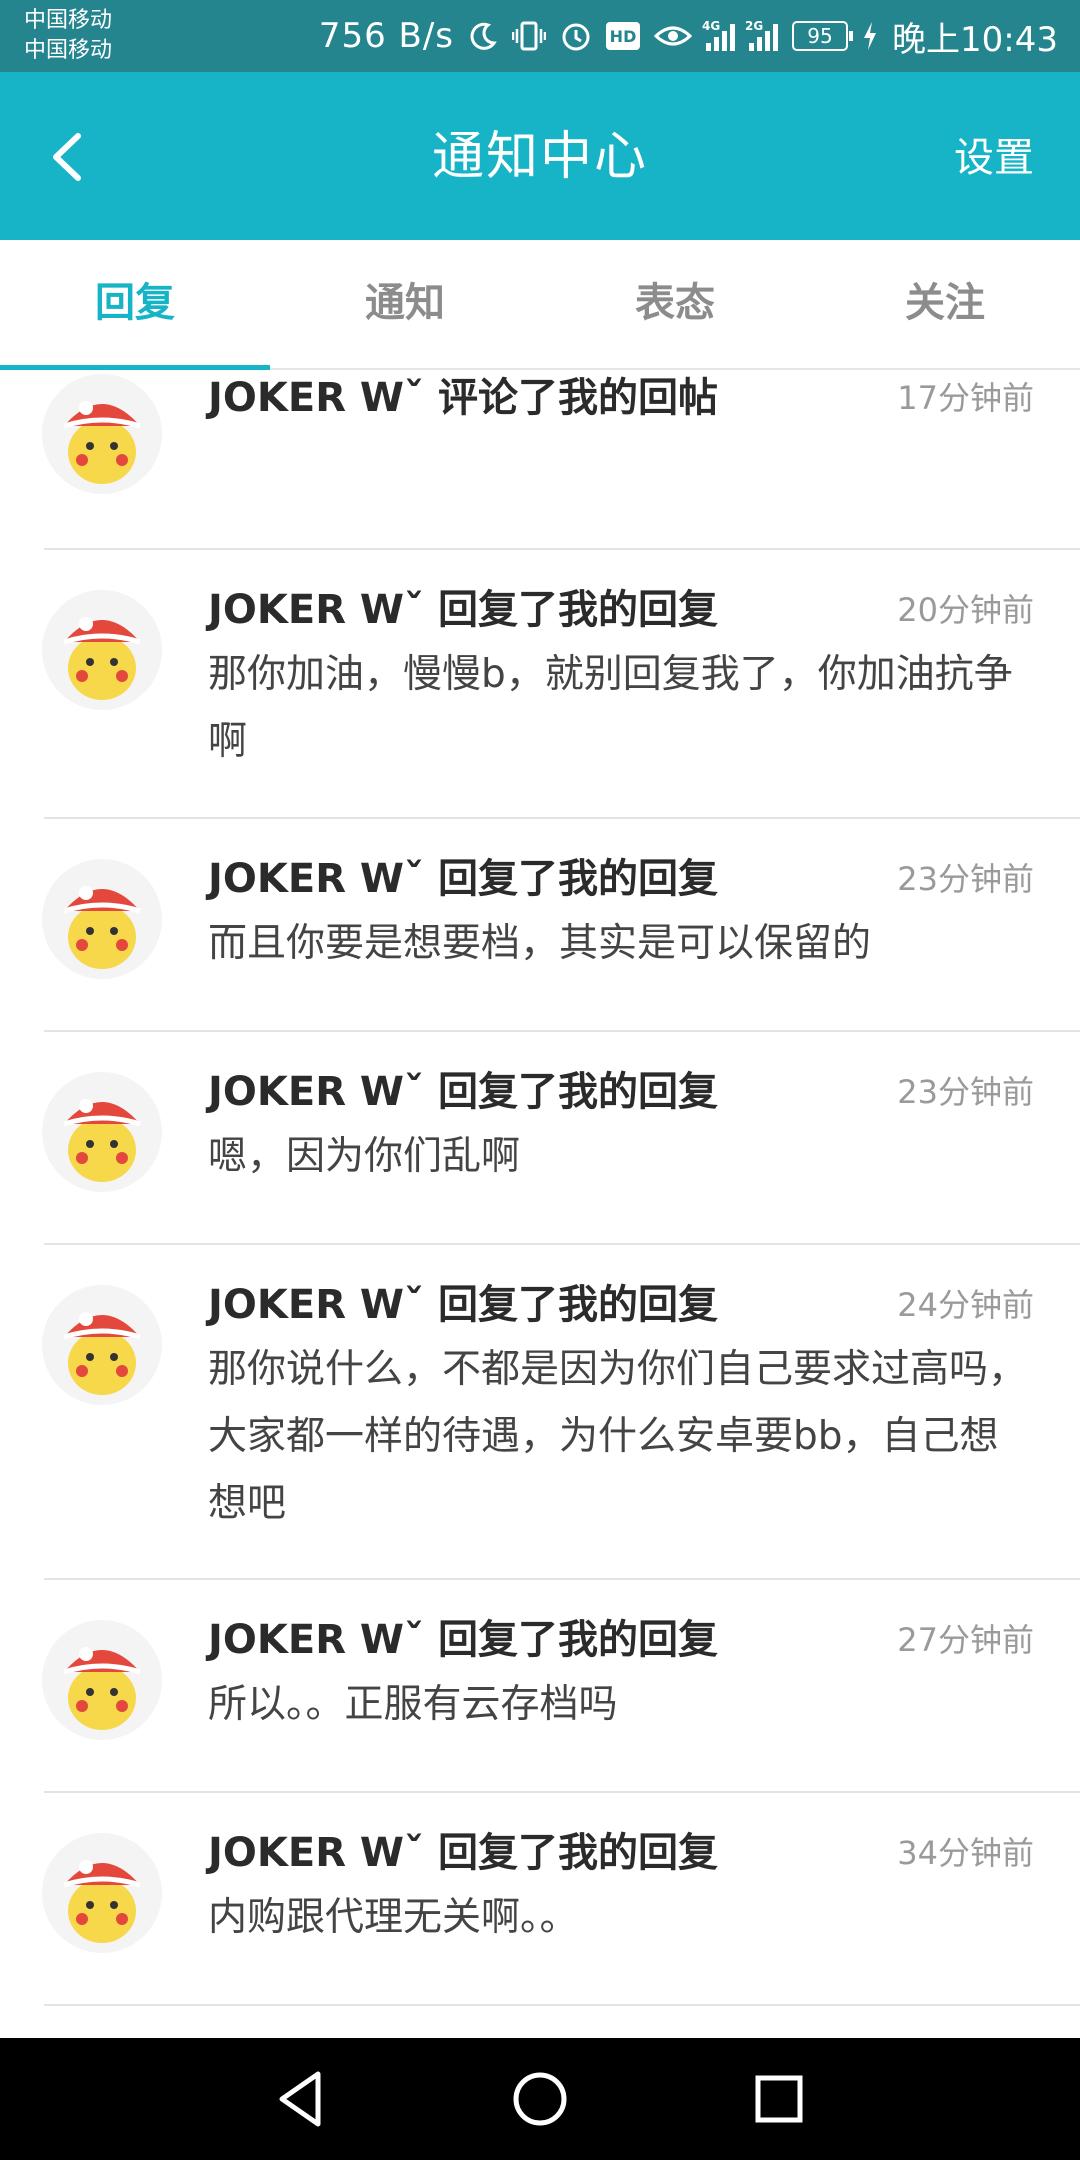 Image resolution: width=1080 pixels, height=2160 pixels. I want to click on item-header: JOKER Wˇ 回复了我的回复 27分钟前, so click(621, 1640).